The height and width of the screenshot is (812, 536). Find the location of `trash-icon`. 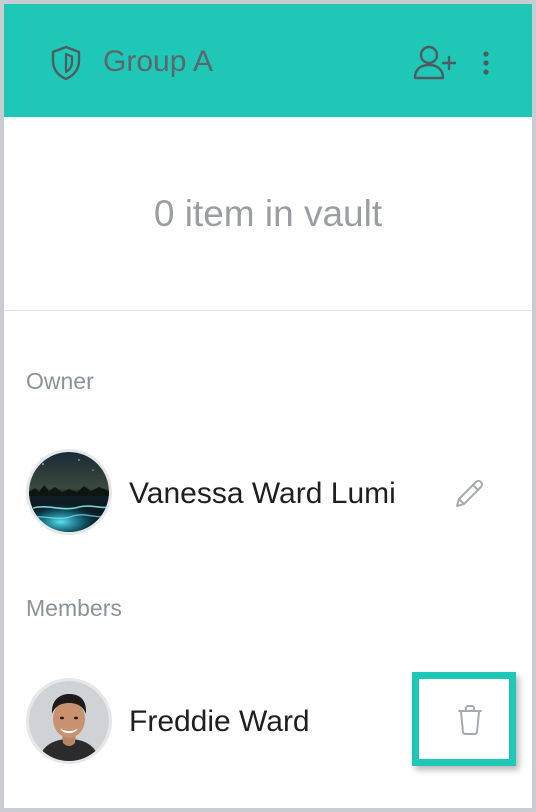

trash-icon is located at coordinates (470, 720).